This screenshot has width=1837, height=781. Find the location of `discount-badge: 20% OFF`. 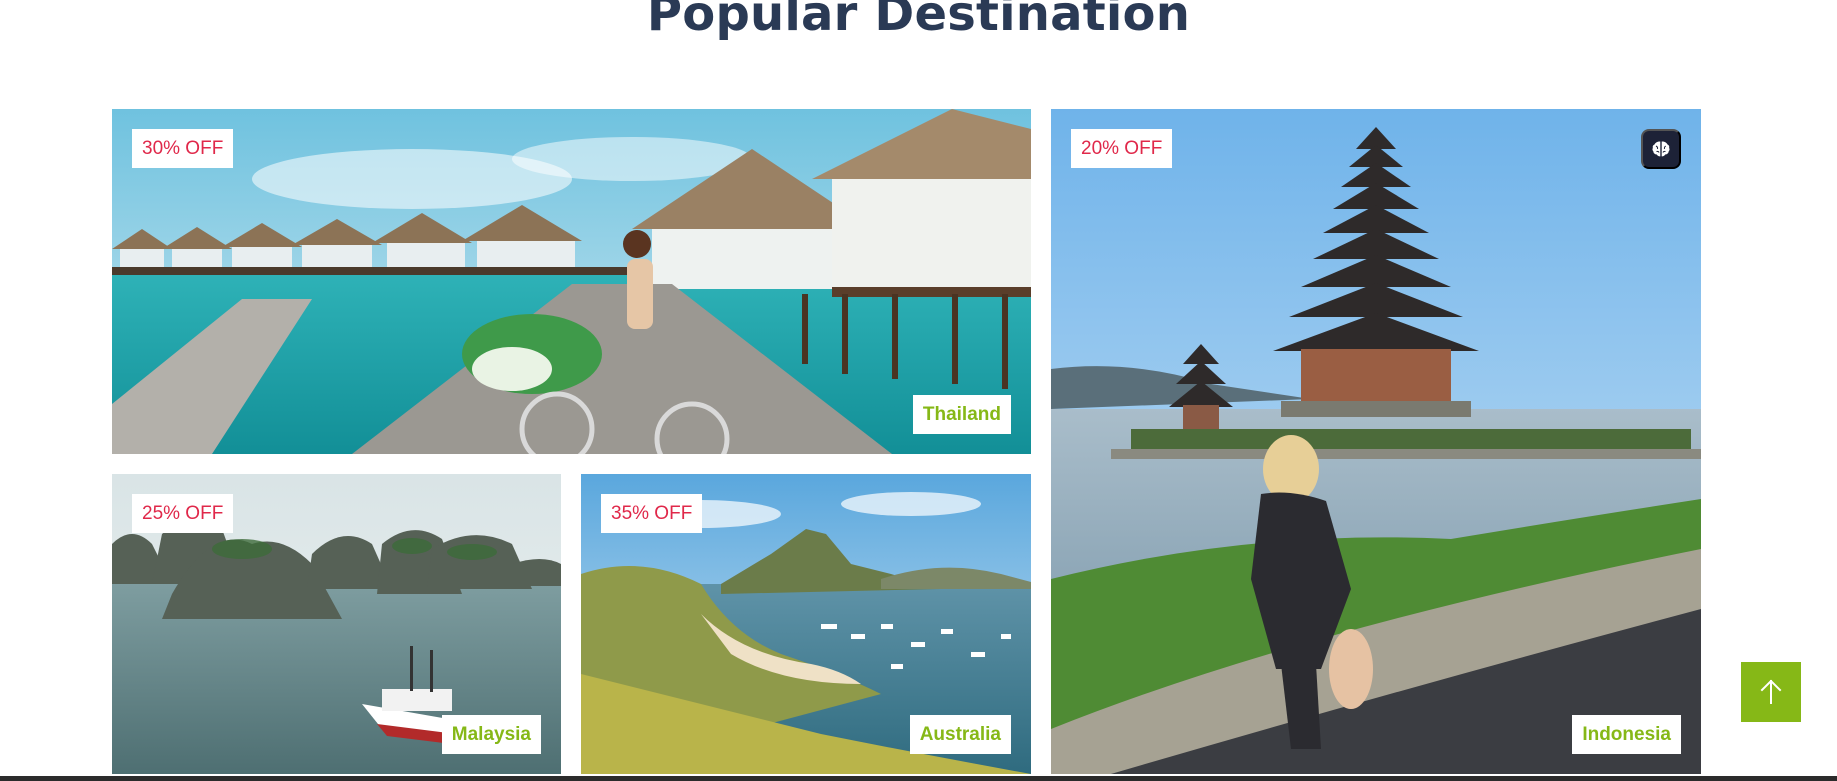

discount-badge: 20% OFF is located at coordinates (1122, 148).